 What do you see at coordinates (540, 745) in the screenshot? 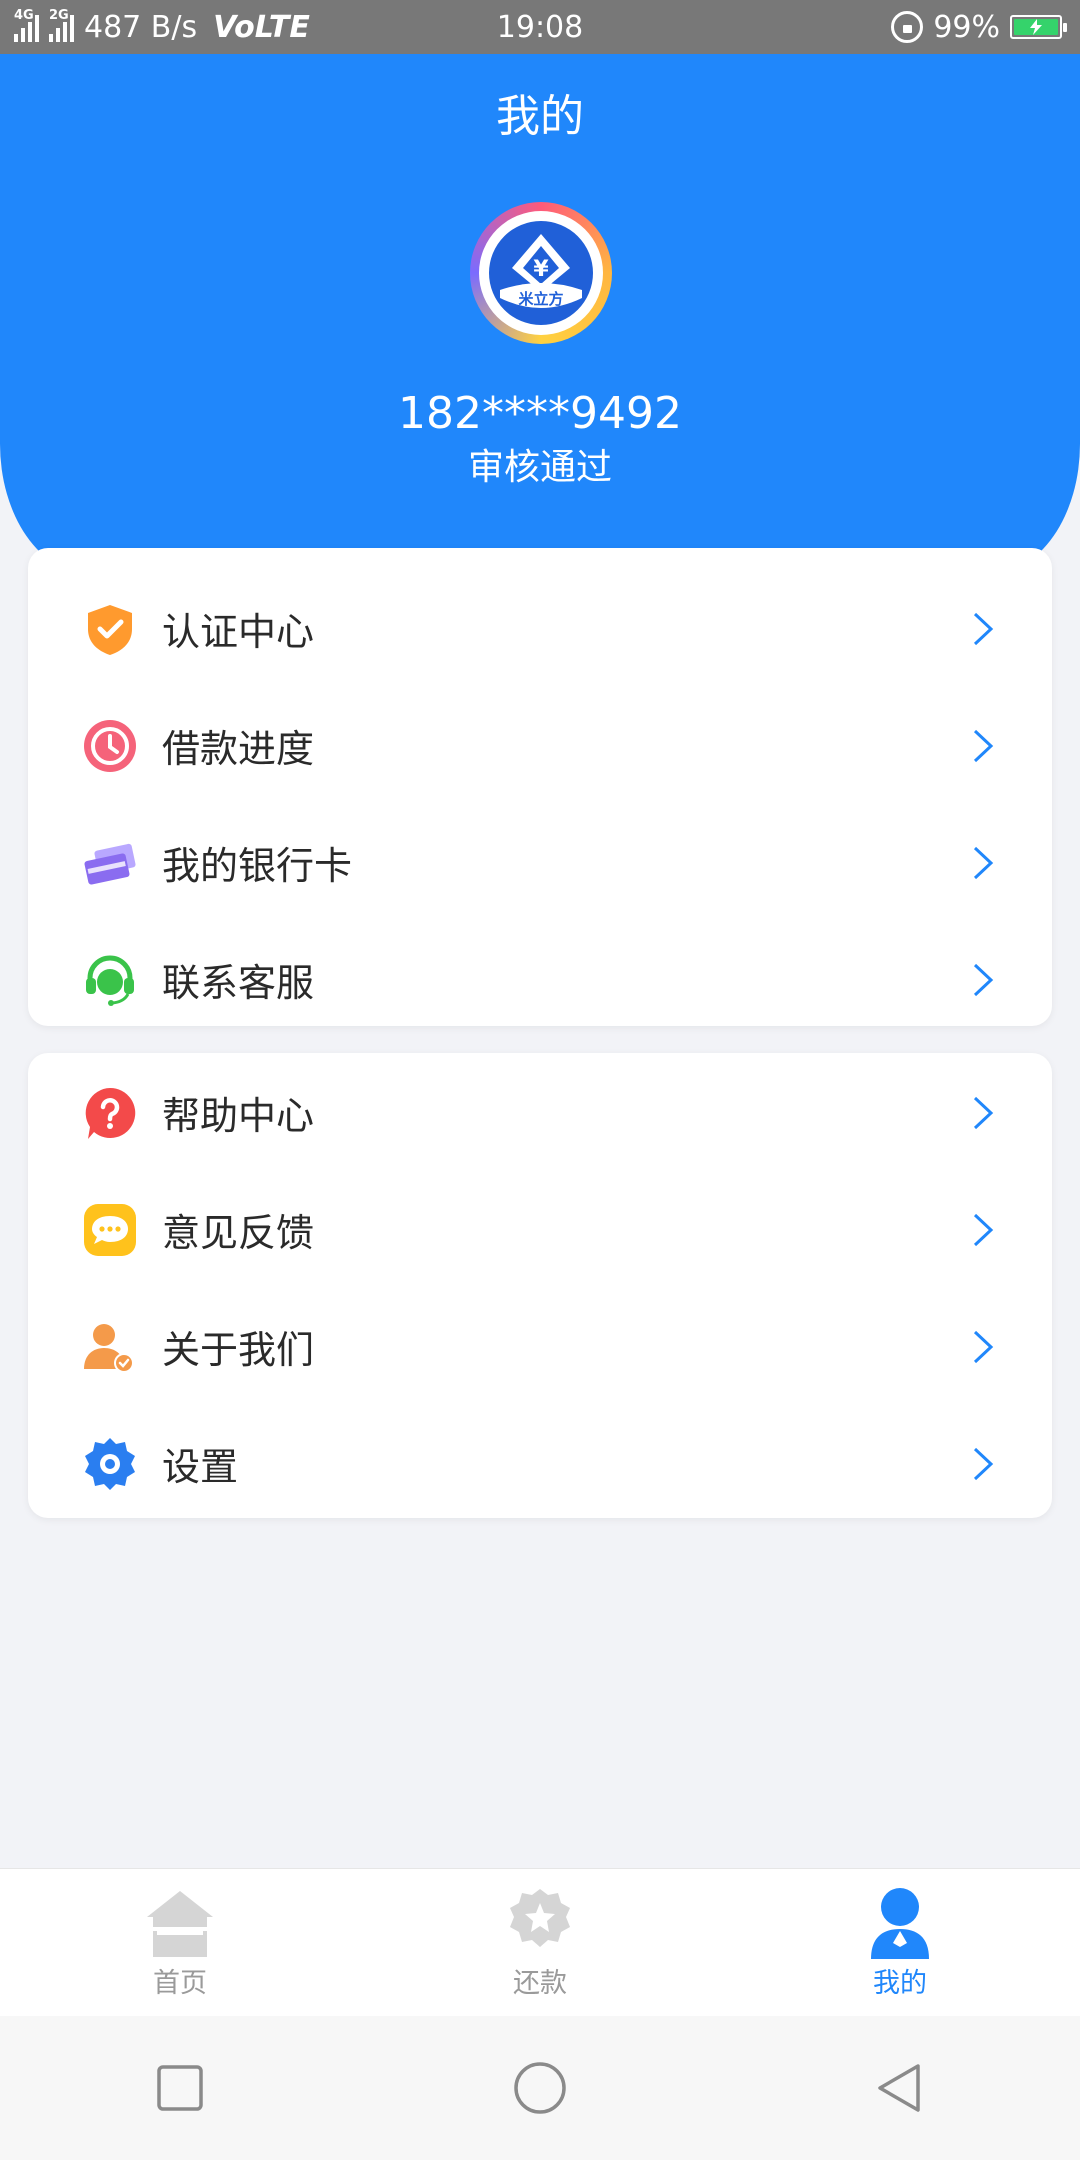
I see `menu-item-loan-progress: 借款进度` at bounding box center [540, 745].